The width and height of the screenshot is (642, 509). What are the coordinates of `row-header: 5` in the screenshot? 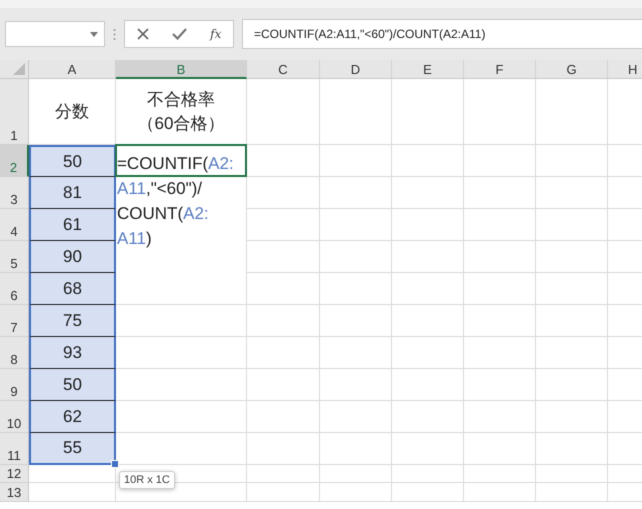 It's located at (14, 257).